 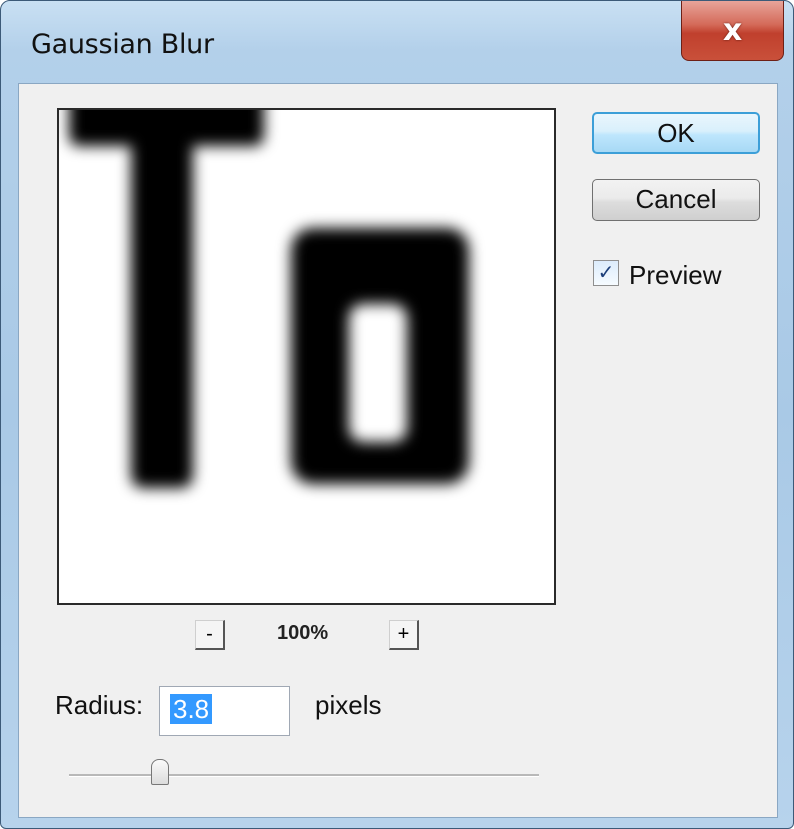 What do you see at coordinates (676, 133) in the screenshot?
I see `ok-button: OK` at bounding box center [676, 133].